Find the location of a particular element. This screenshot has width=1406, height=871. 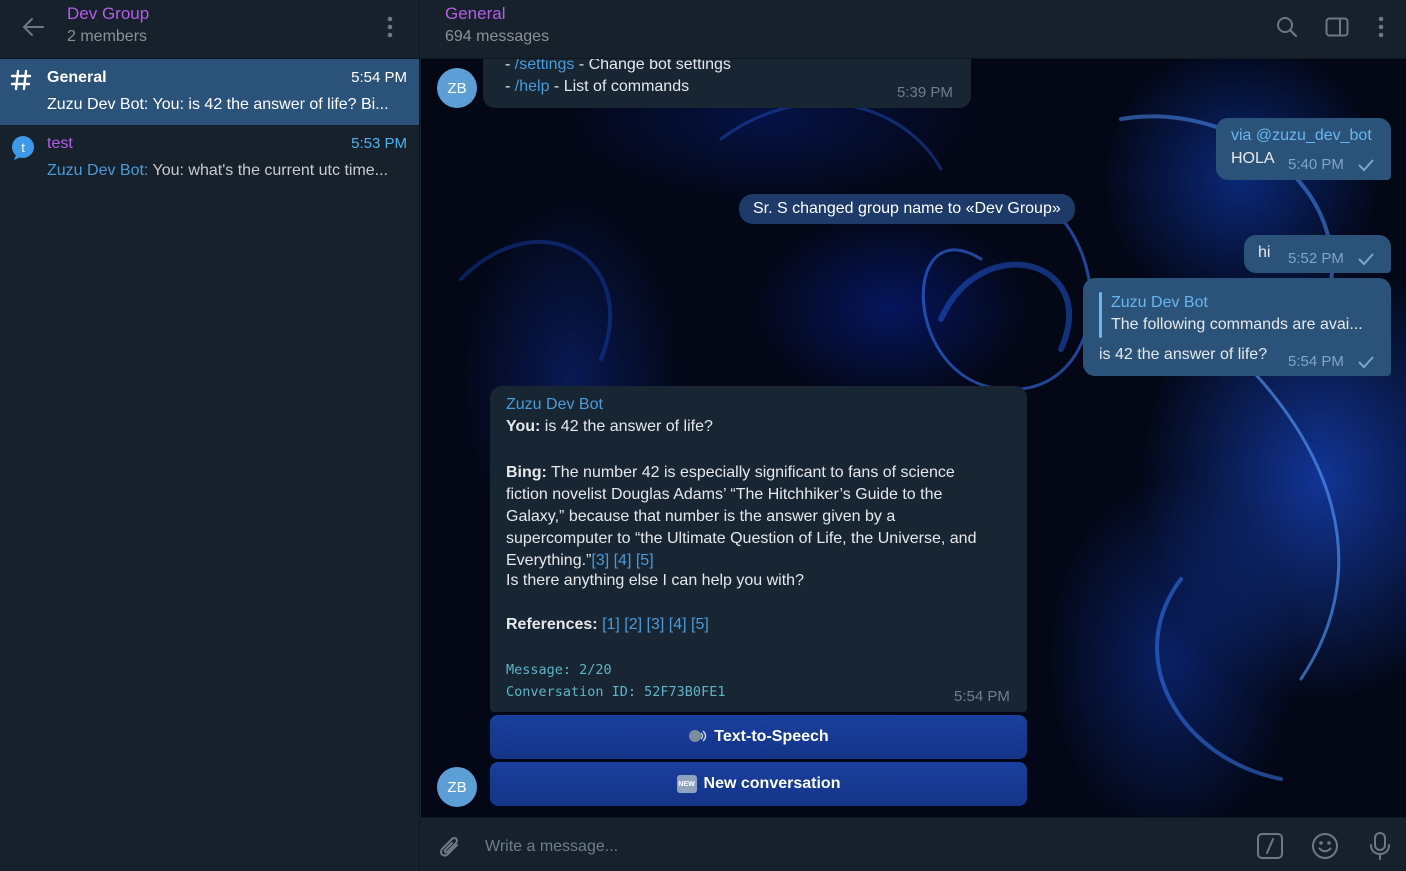

microphone-icon is located at coordinates (1380, 846).